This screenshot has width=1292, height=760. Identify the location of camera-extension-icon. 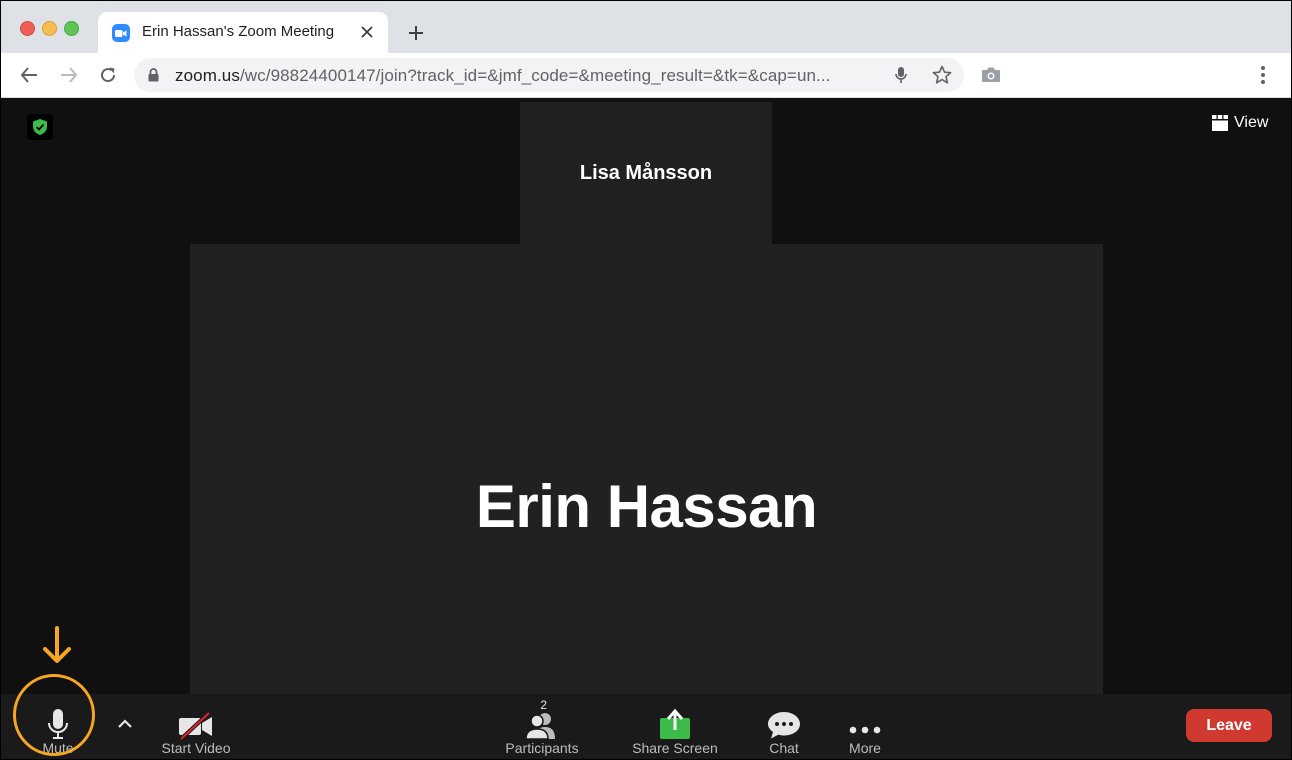
(991, 77).